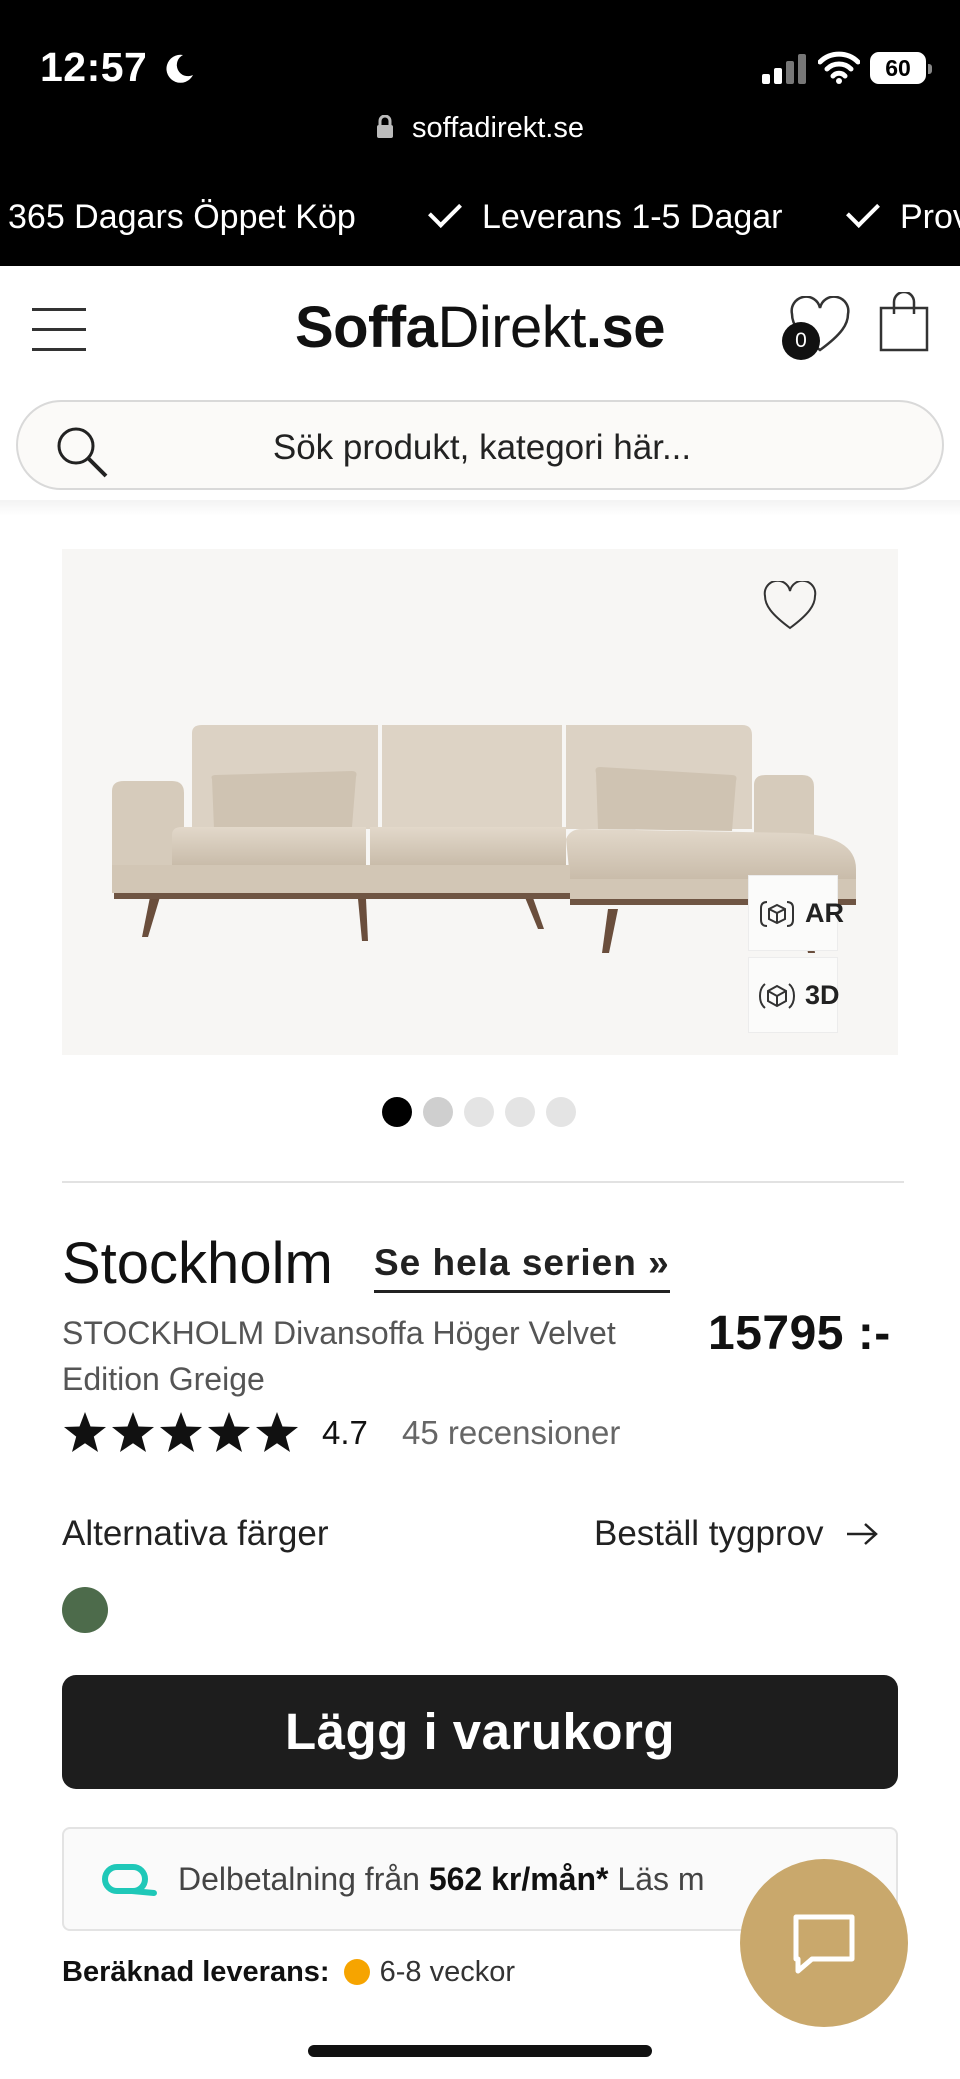  I want to click on fabric-sample-text: Beställ tygprov, so click(709, 1533).